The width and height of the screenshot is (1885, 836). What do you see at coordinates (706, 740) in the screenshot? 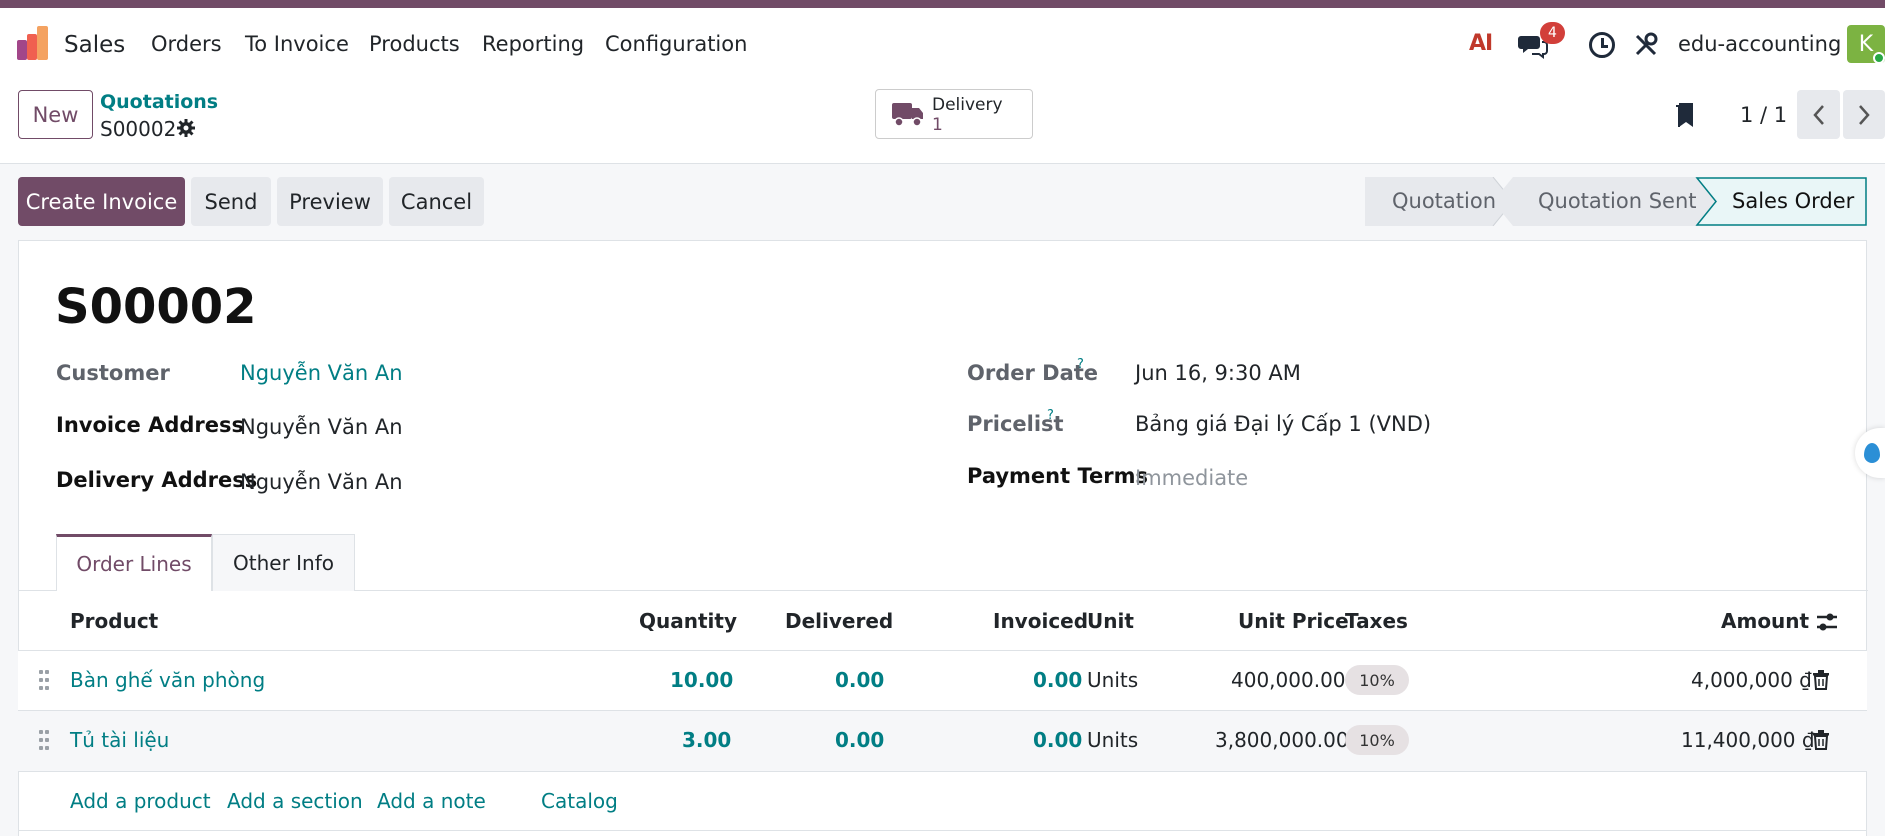
I see `row-quantity: 3.00` at bounding box center [706, 740].